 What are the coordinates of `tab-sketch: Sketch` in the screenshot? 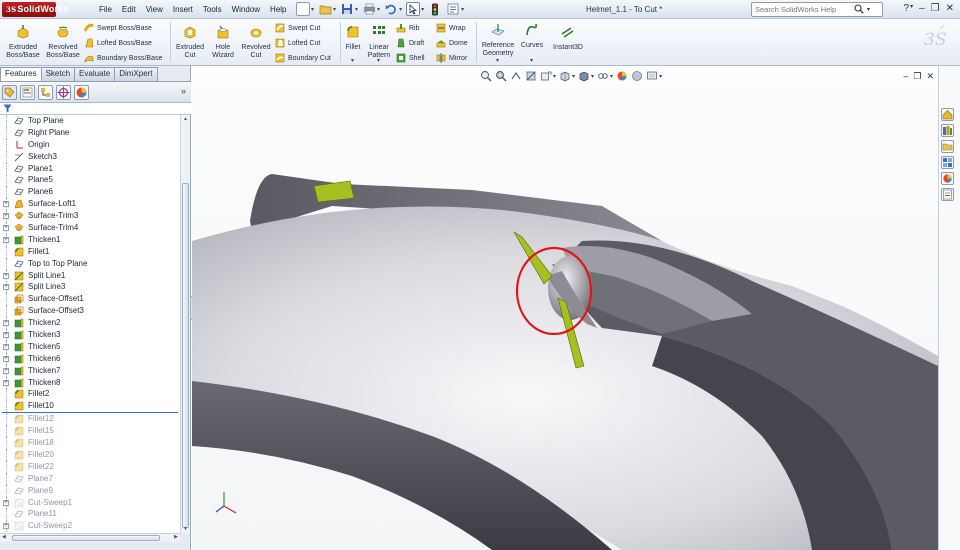 It's located at (58, 74).